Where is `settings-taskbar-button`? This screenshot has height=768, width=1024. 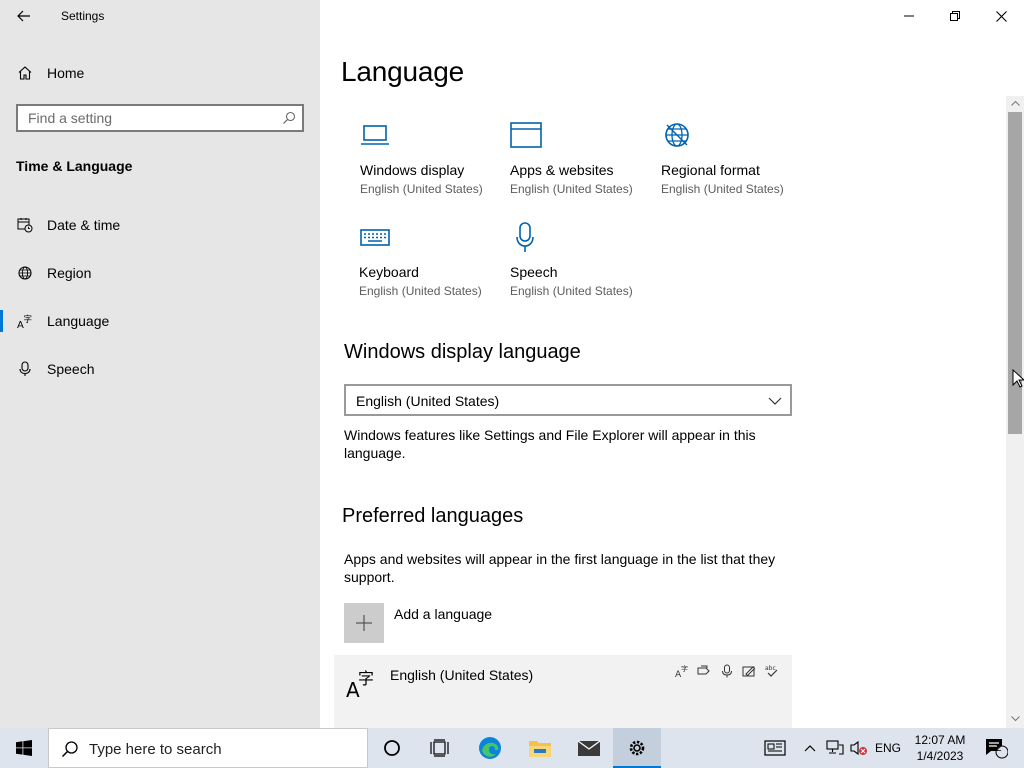 settings-taskbar-button is located at coordinates (637, 748).